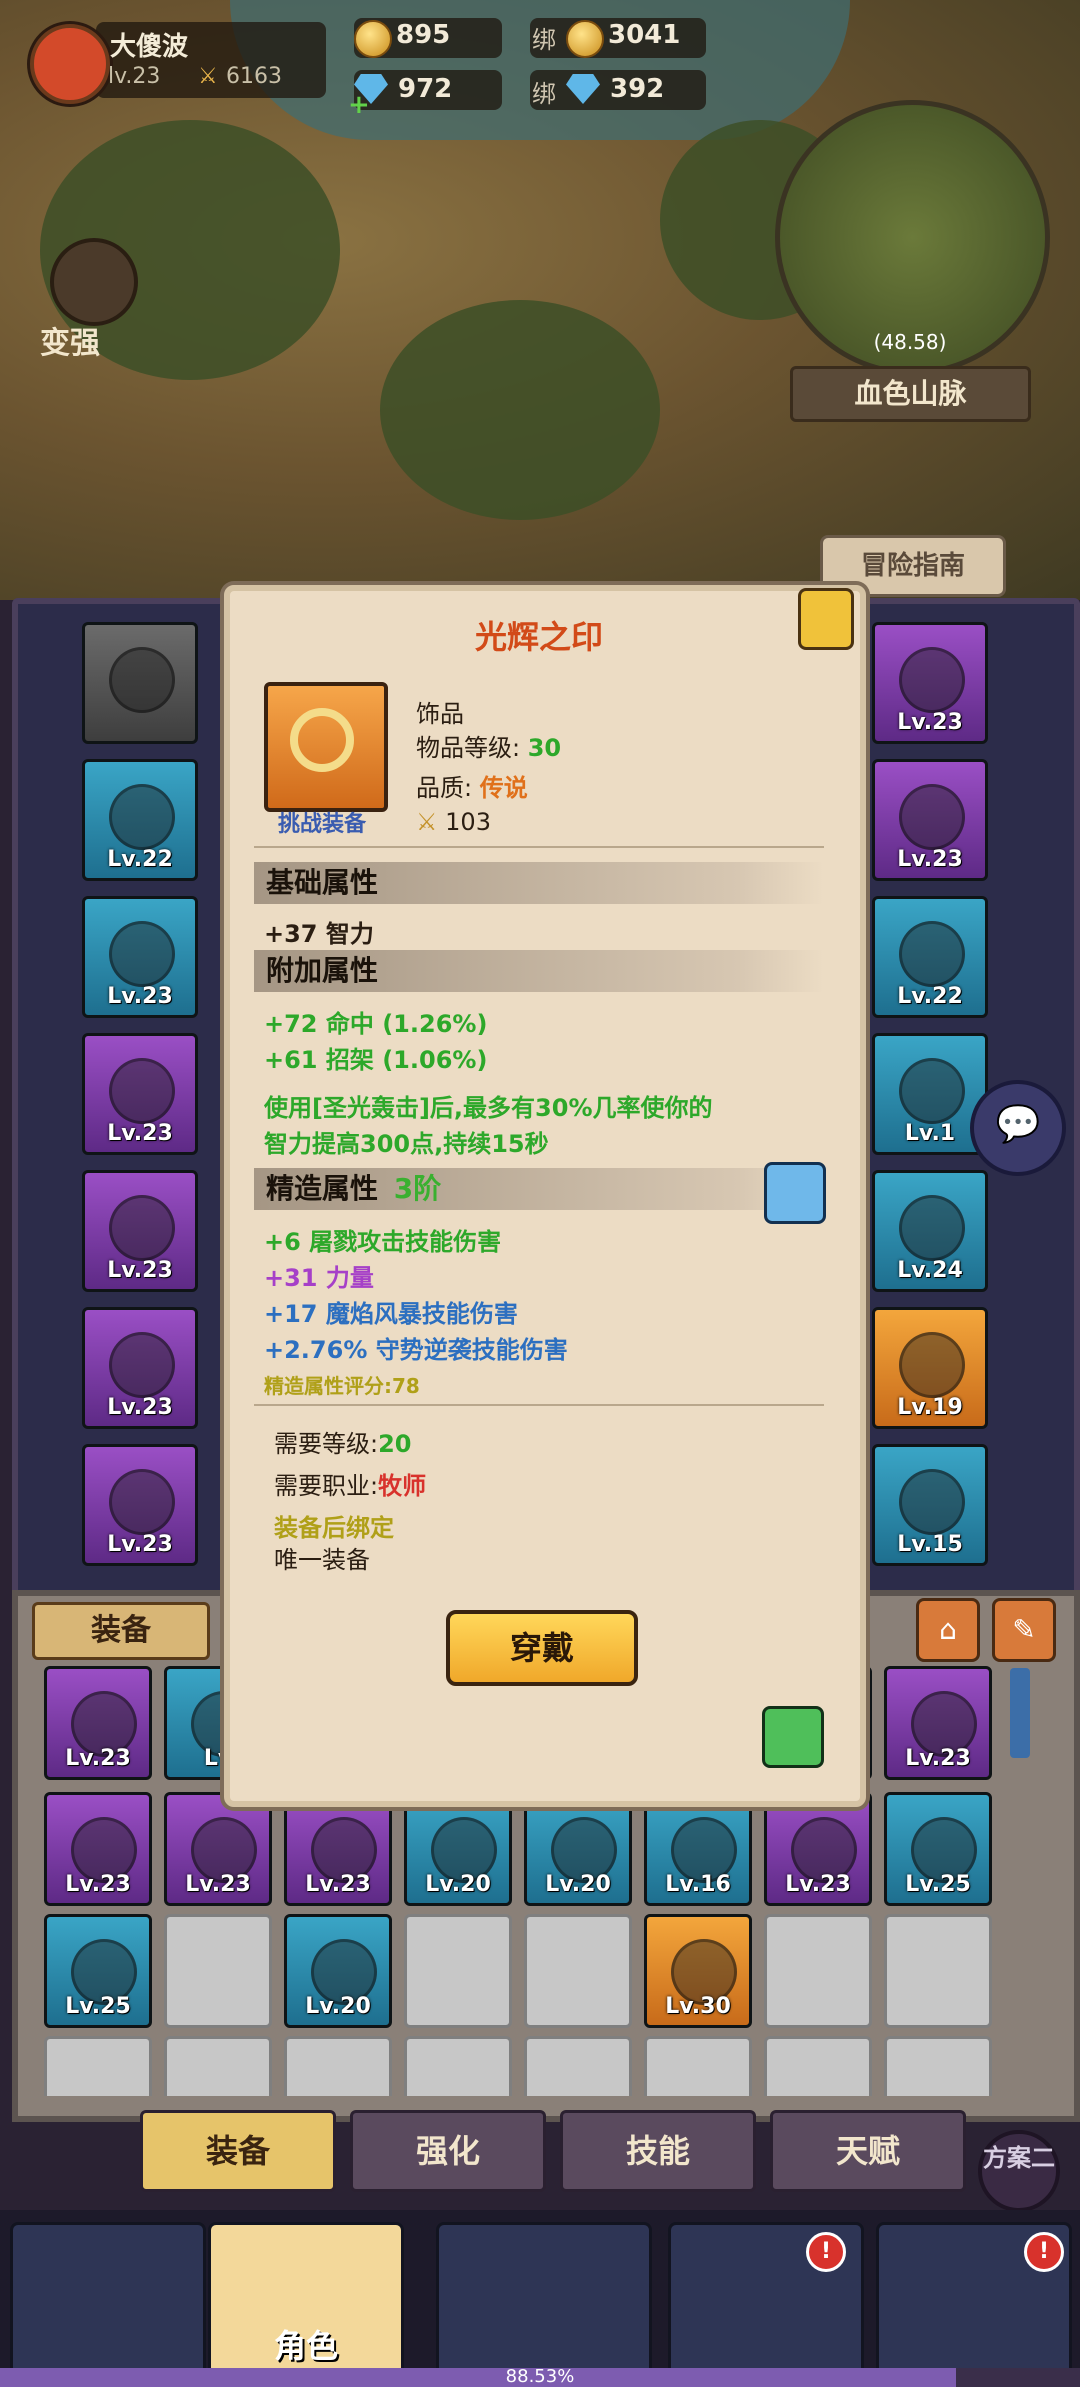 The height and width of the screenshot is (2387, 1080). I want to click on nav-item-character: 角色, so click(306, 2300).